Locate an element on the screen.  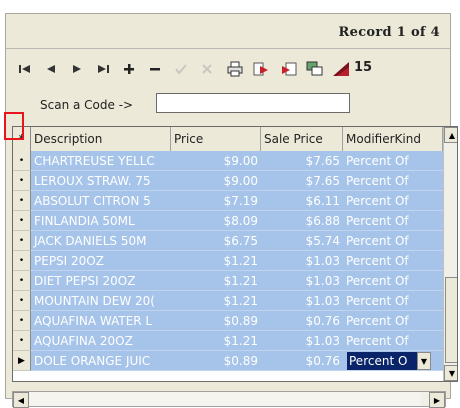
vertical-scroll-thumb is located at coordinates (451, 320).